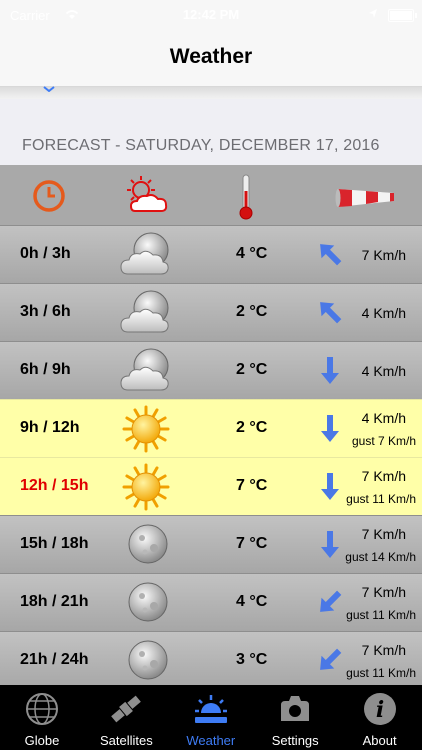  Describe the element at coordinates (54, 485) in the screenshot. I see `time-range: 12h / 15h` at that location.